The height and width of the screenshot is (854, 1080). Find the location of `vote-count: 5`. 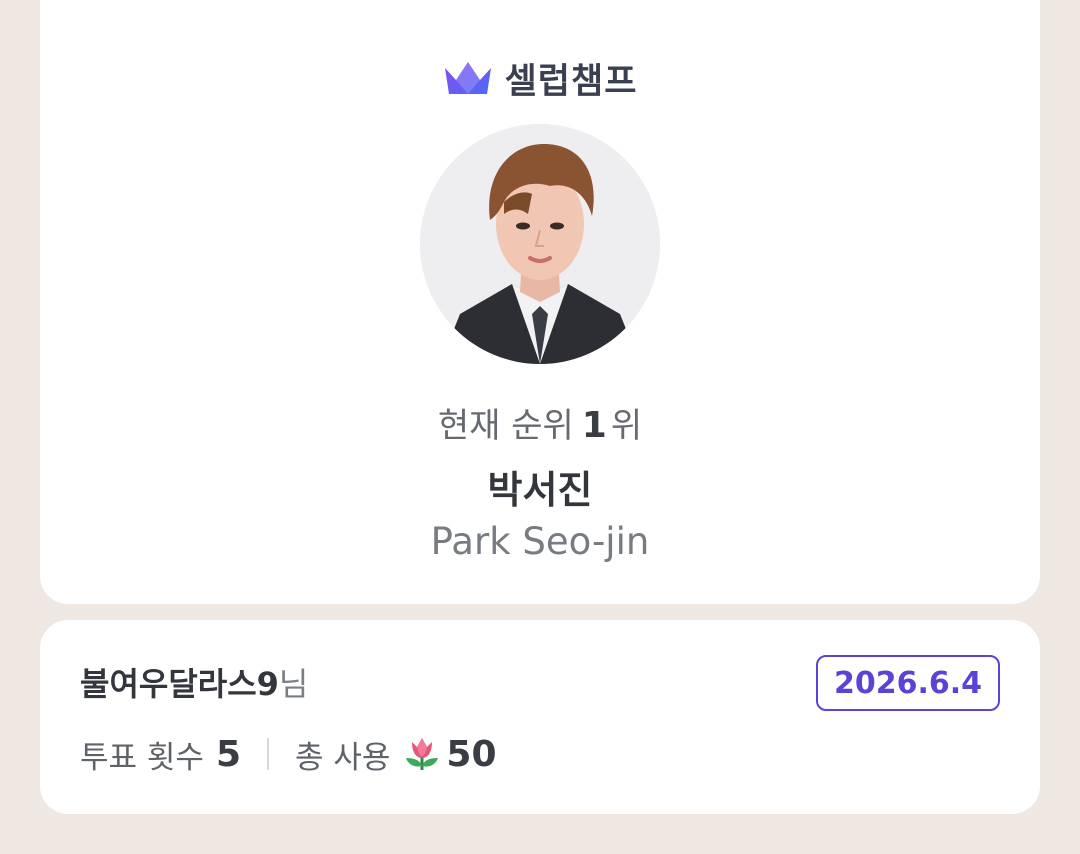

vote-count: 5 is located at coordinates (228, 754).